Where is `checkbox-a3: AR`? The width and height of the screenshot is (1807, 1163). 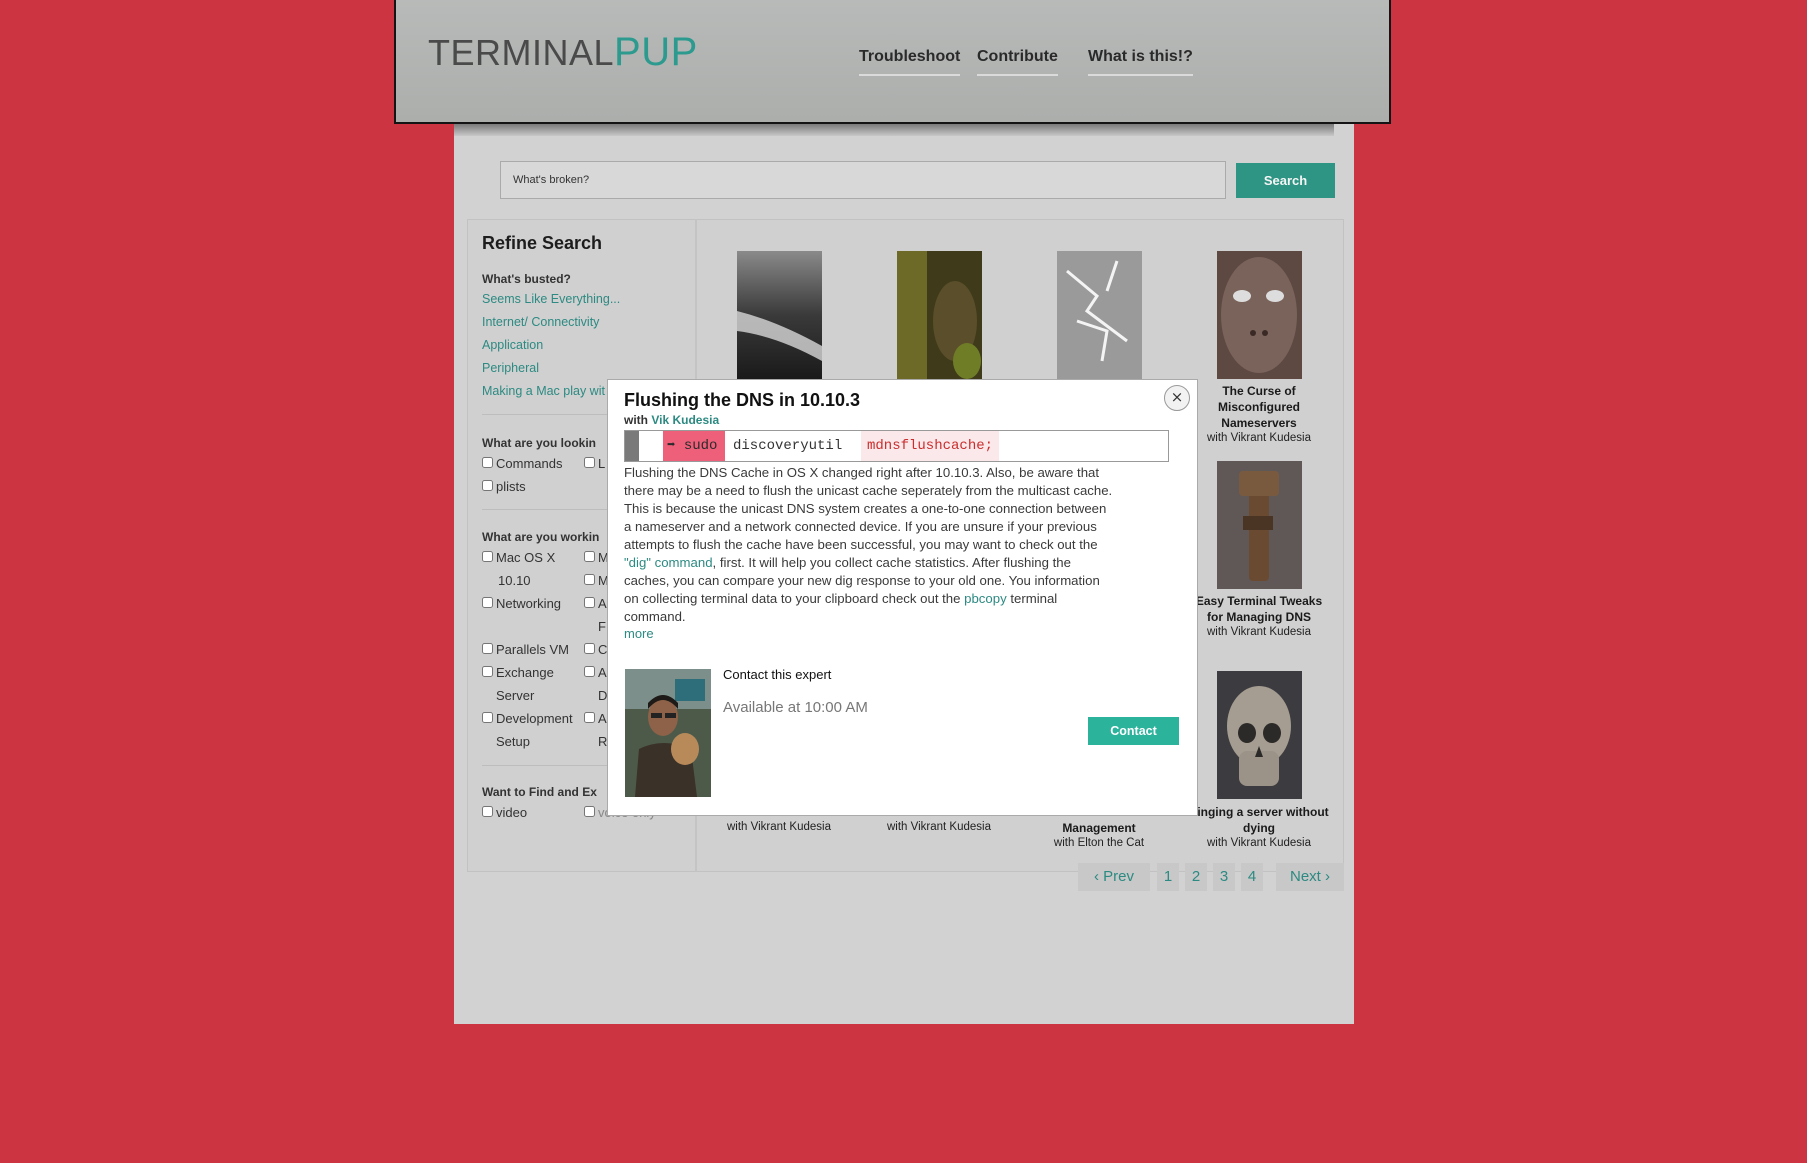
checkbox-a3: AR is located at coordinates (595, 730).